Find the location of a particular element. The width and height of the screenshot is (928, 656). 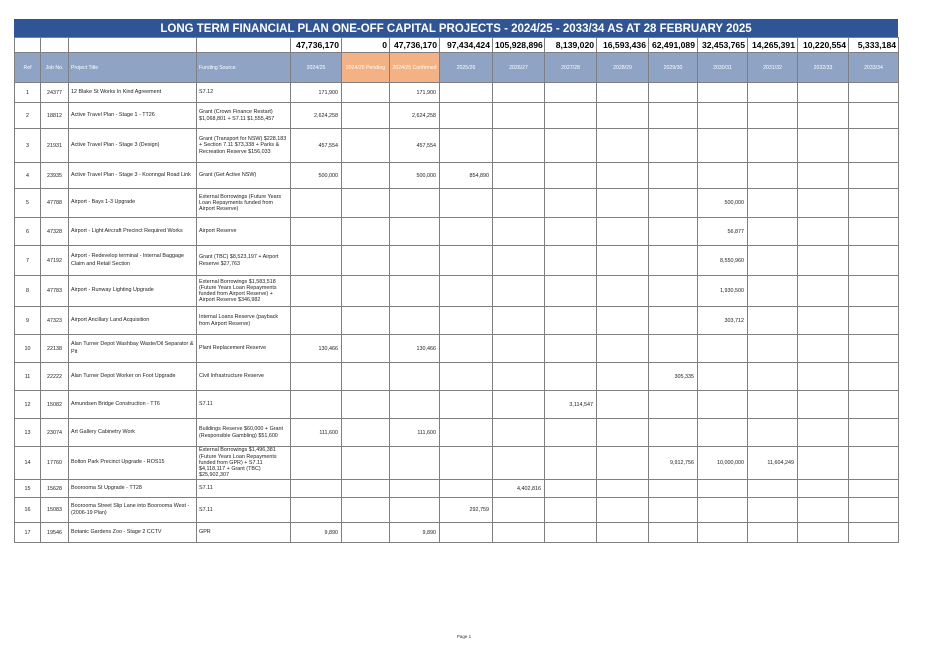

job-number-cell: 47192 is located at coordinates (54, 260).